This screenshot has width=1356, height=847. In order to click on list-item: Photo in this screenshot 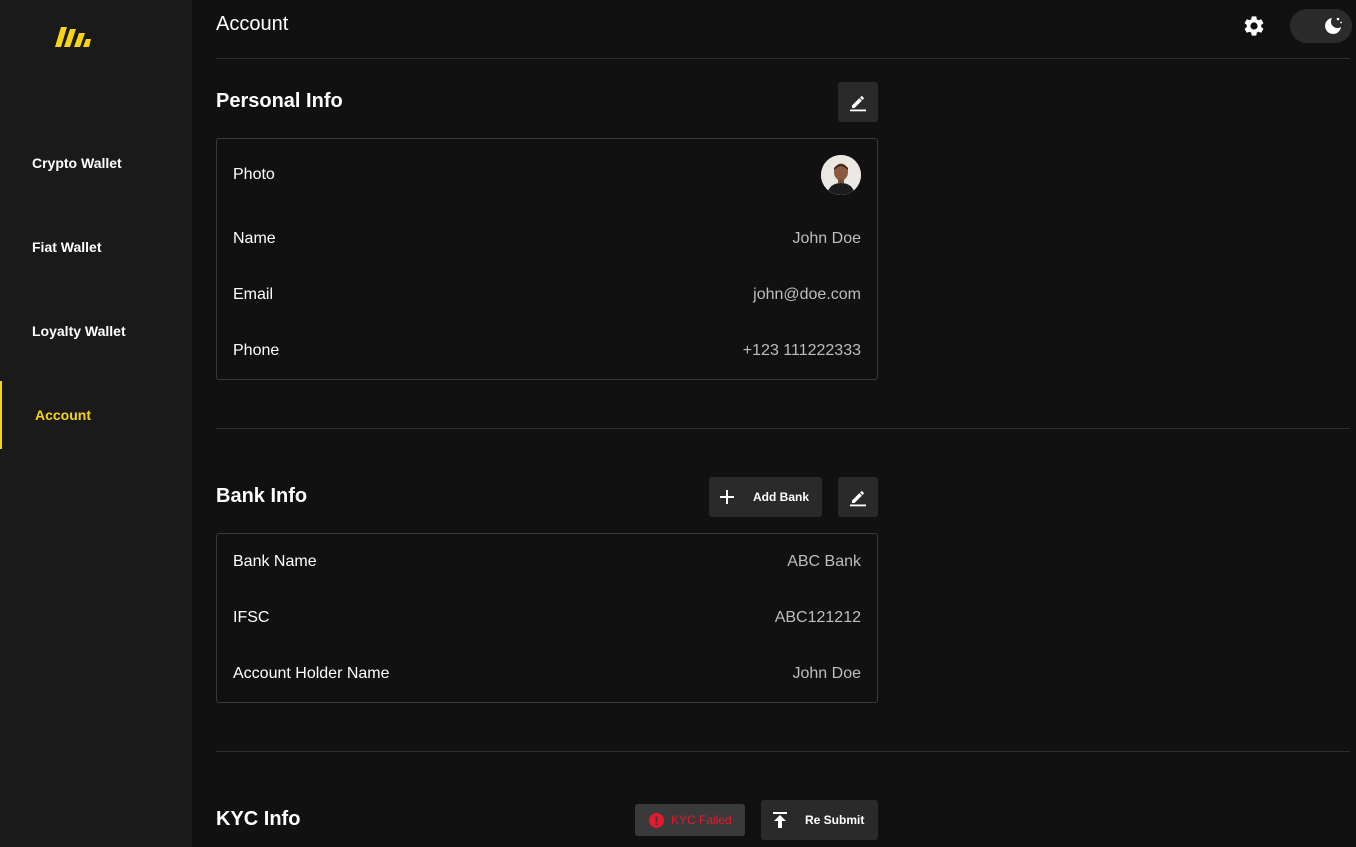, I will do `click(547, 175)`.